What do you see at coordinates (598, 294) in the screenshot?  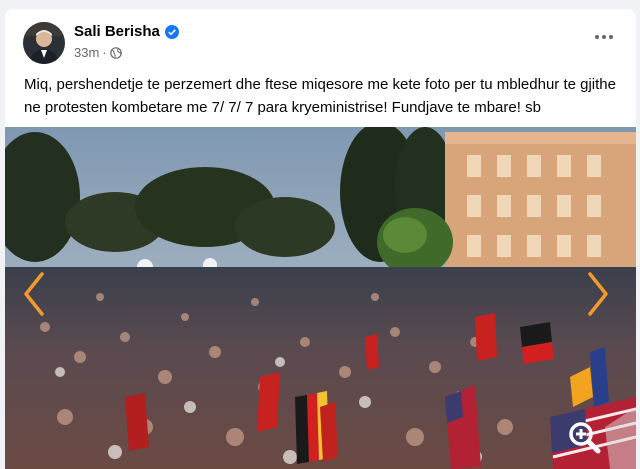 I see `chevron-right-icon` at bounding box center [598, 294].